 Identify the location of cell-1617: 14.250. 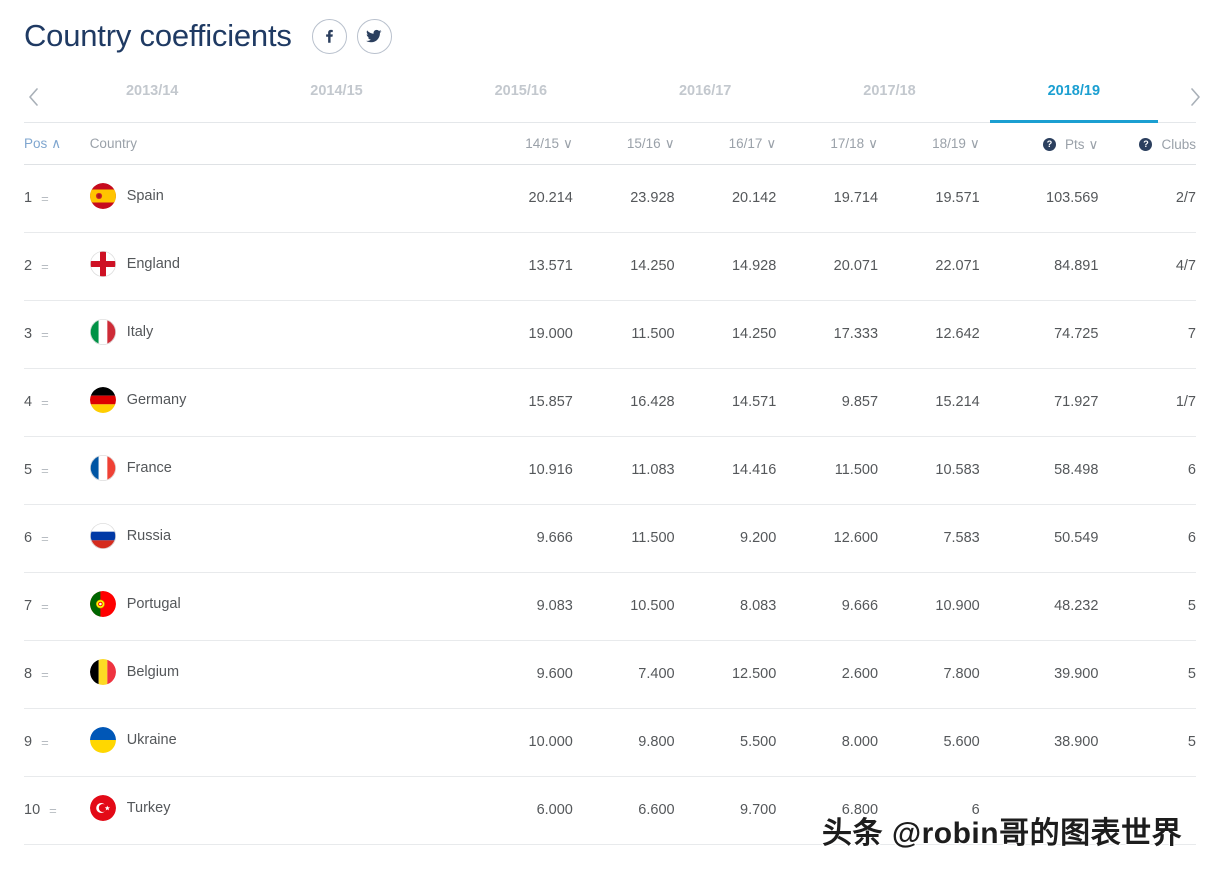
(725, 334).